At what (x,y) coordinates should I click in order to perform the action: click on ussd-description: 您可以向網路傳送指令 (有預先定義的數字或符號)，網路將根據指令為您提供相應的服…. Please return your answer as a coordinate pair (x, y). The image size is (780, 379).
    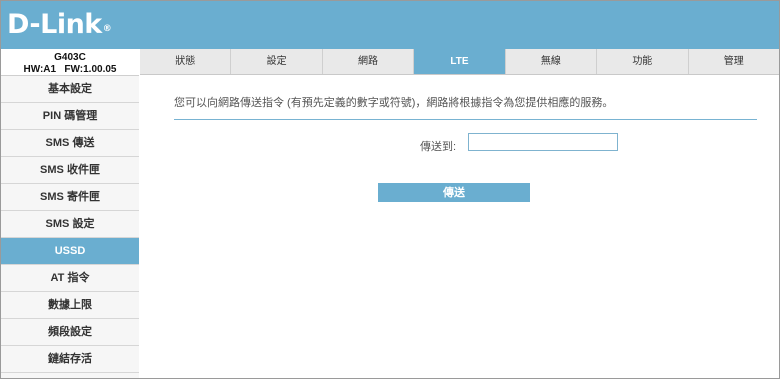
    Looking at the image, I should click on (394, 103).